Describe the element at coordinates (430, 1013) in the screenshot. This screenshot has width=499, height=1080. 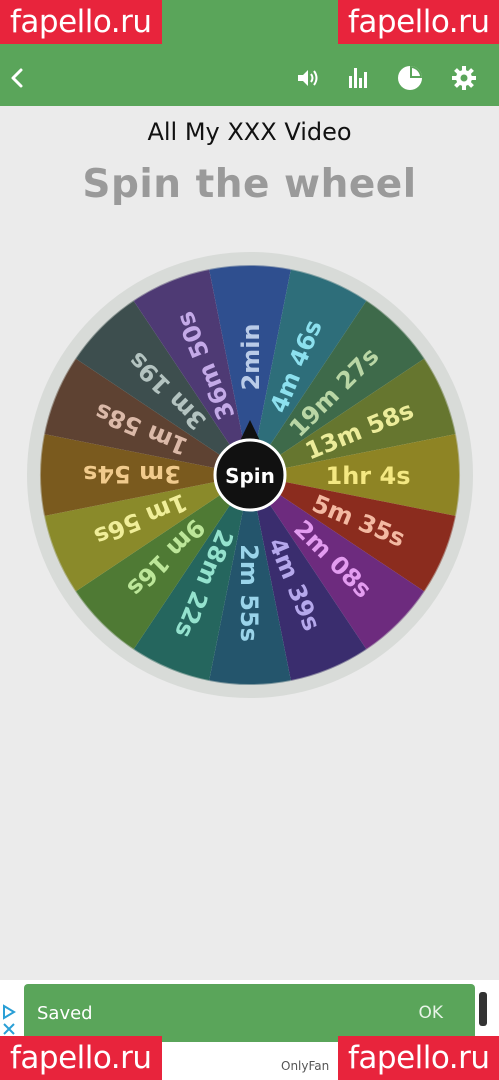
I see `snackbar-ok-button: OK` at that location.